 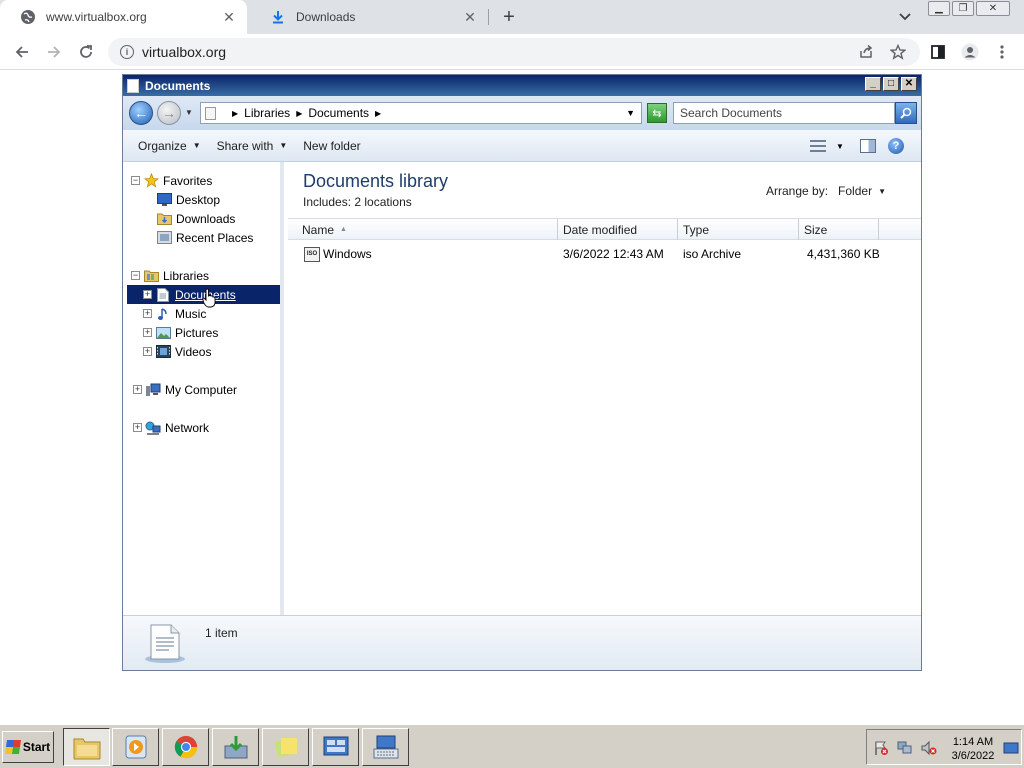 I want to click on nav-recent-places: Recent Places, so click(x=204, y=237).